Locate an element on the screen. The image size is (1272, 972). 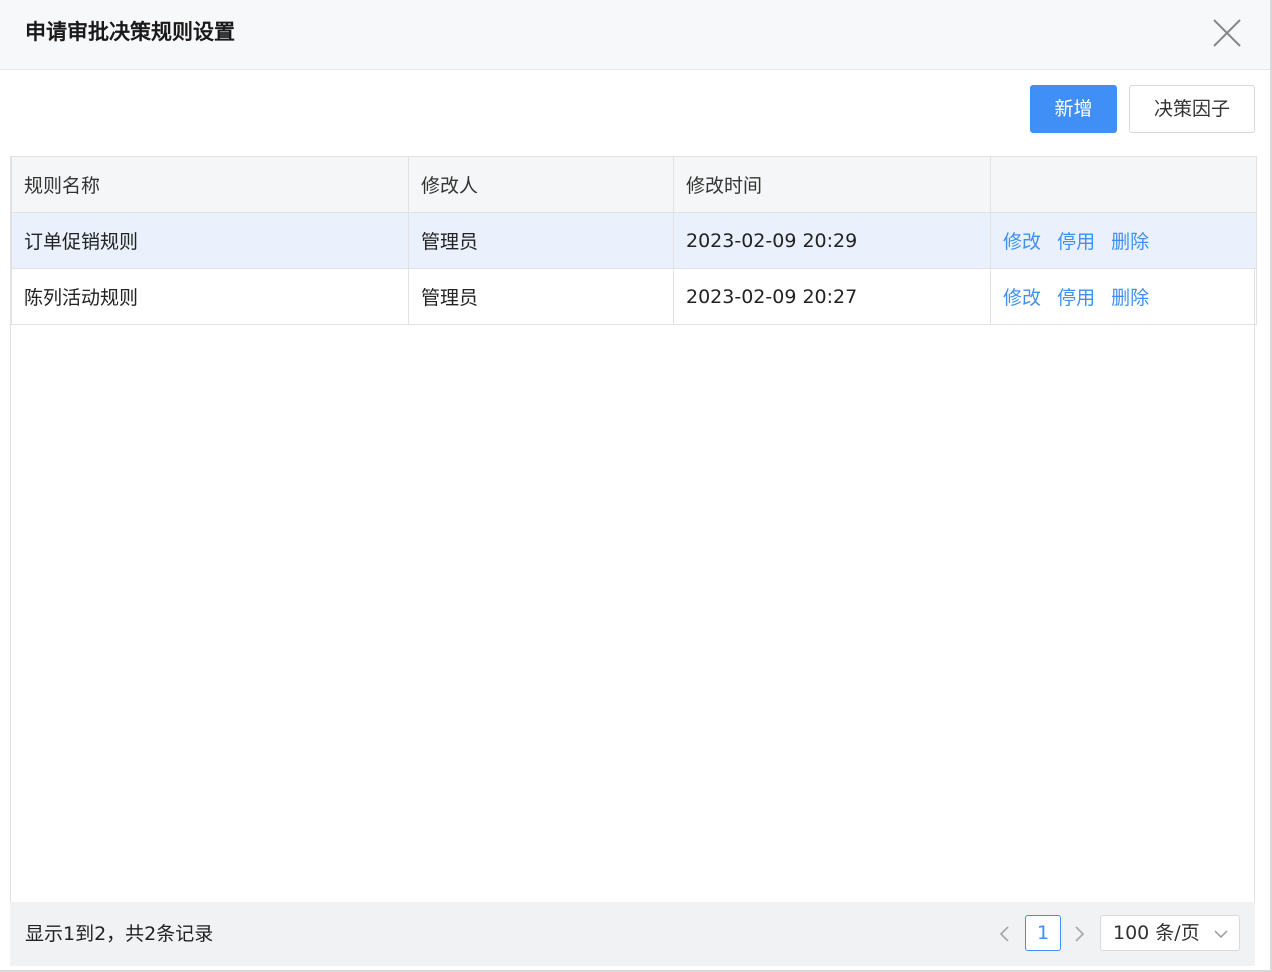
add-button: 新增 is located at coordinates (1073, 109).